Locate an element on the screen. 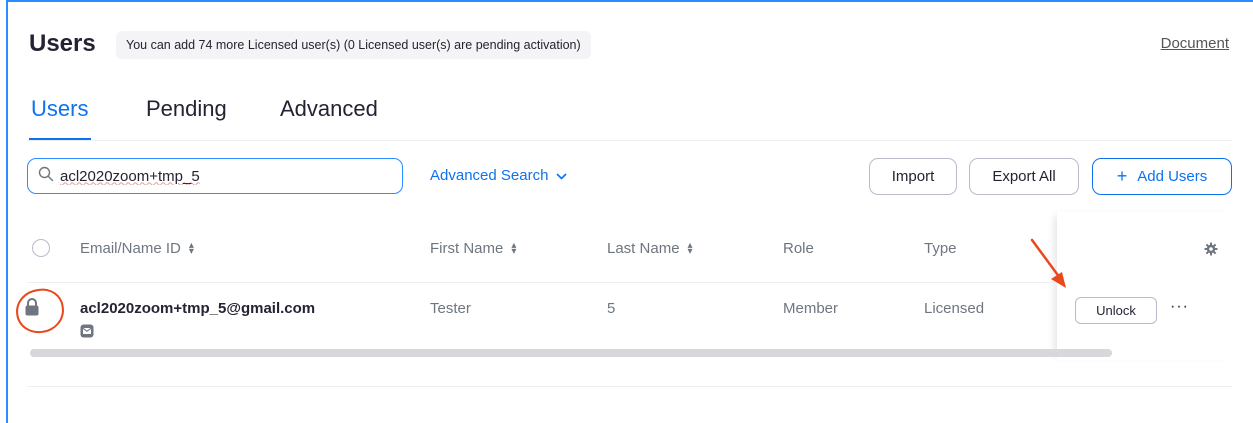 The image size is (1253, 423). chevron-down-icon is located at coordinates (561, 176).